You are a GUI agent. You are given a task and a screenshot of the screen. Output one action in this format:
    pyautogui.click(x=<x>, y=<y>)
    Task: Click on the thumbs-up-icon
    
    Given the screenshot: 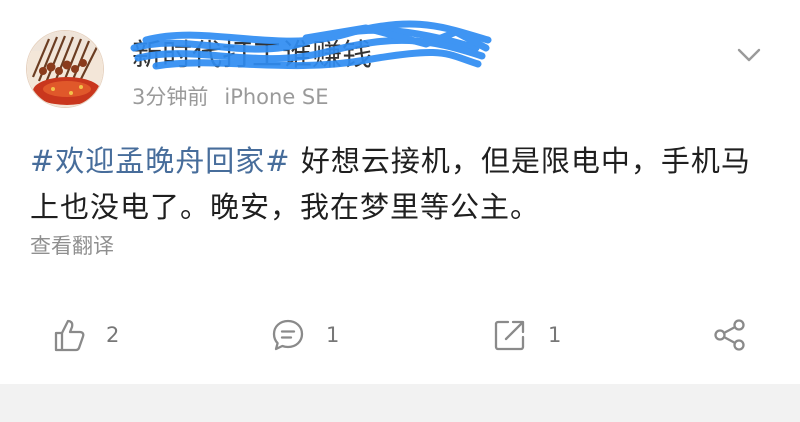 What is the action you would take?
    pyautogui.click(x=69, y=335)
    